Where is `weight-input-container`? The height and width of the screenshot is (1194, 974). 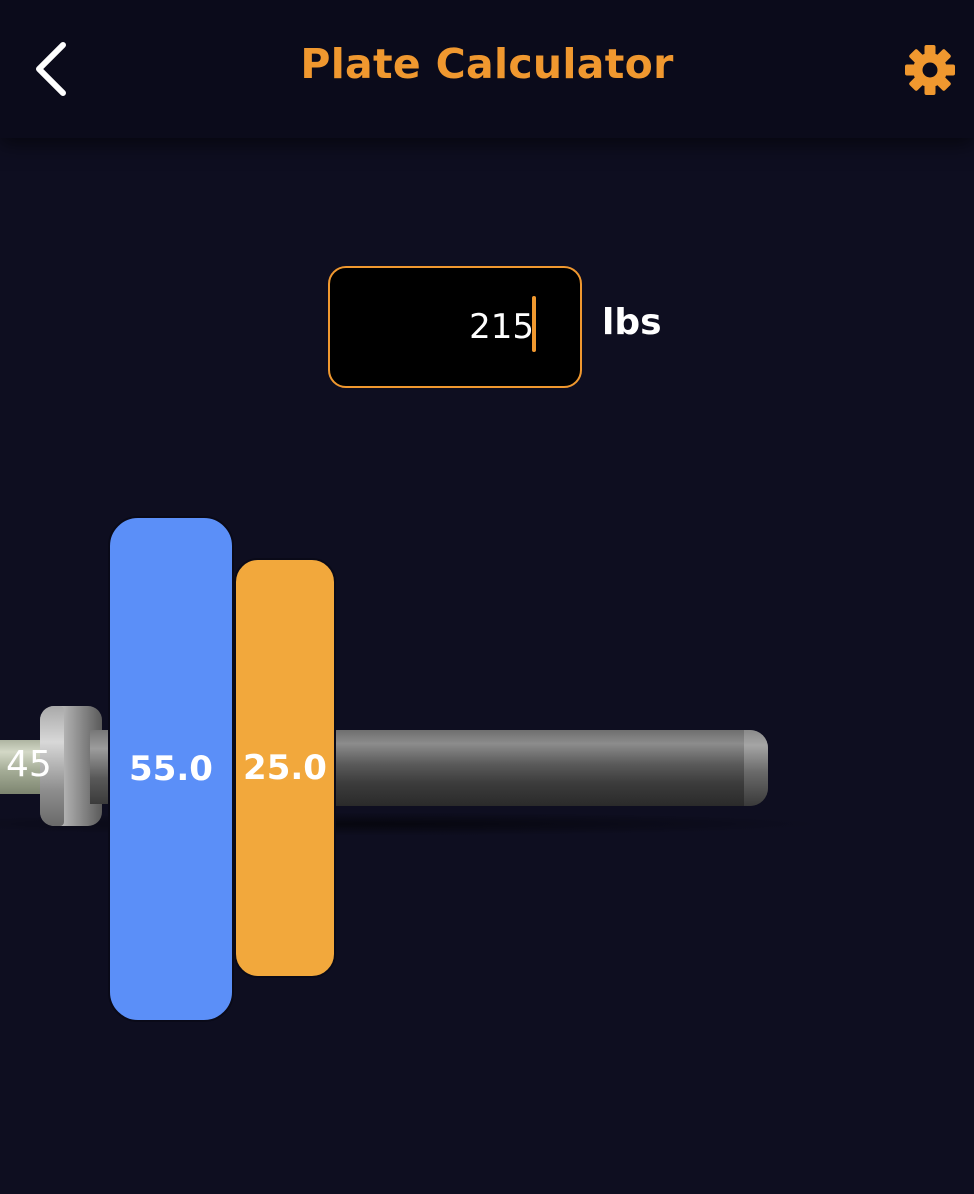
weight-input-container is located at coordinates (455, 327).